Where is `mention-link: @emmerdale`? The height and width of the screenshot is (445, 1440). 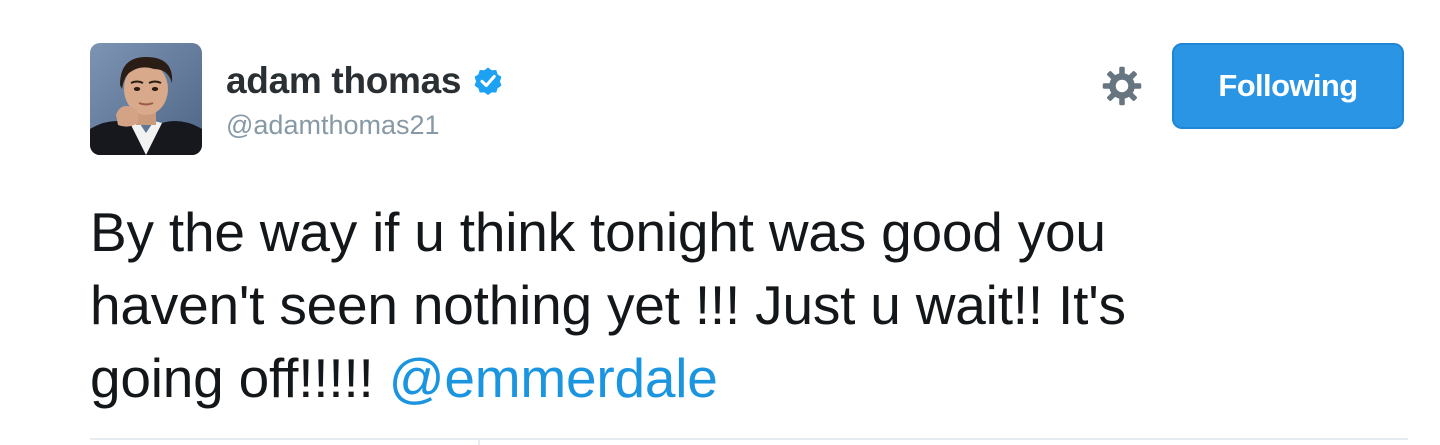 mention-link: @emmerdale is located at coordinates (553, 378).